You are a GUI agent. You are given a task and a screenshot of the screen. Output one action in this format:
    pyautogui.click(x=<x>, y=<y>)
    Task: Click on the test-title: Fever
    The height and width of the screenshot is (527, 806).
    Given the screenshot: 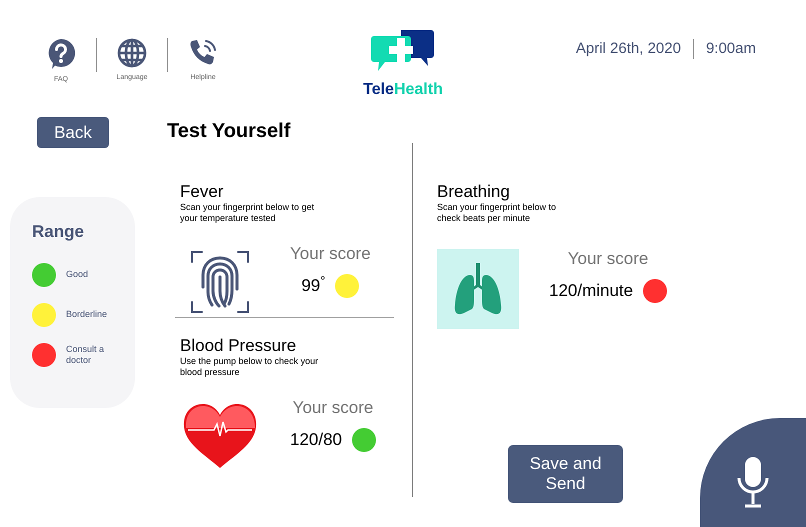 What is the action you would take?
    pyautogui.click(x=202, y=192)
    